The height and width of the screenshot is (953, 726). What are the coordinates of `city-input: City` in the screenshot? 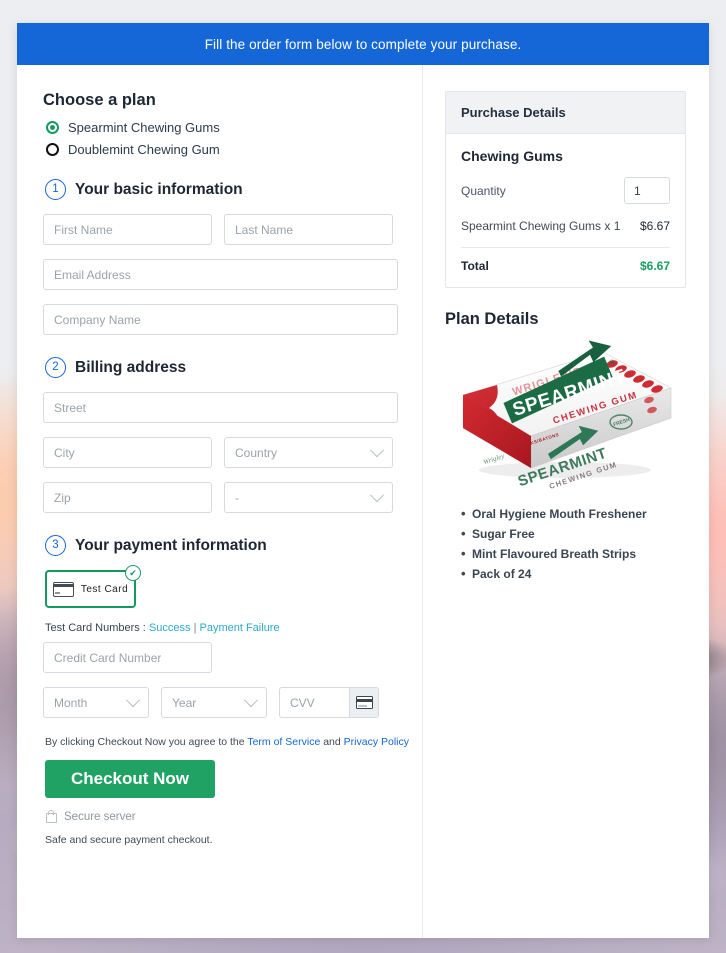 It's located at (127, 452).